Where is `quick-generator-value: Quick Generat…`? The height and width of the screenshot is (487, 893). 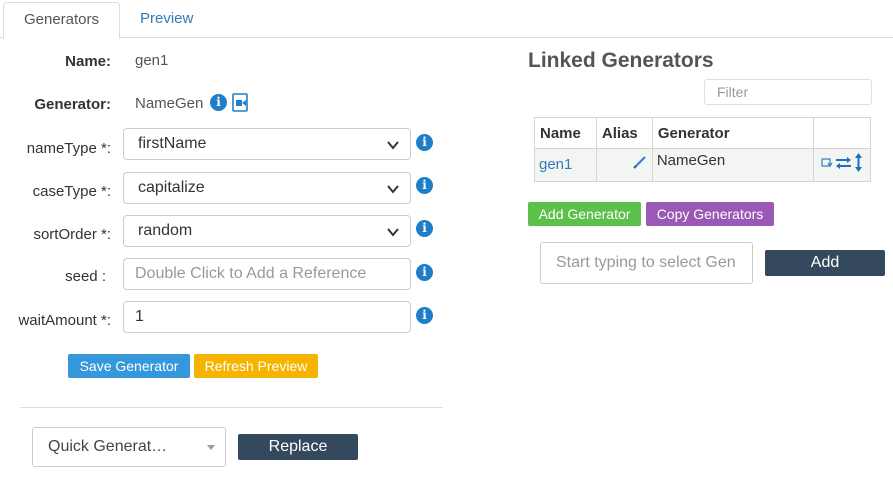
quick-generator-value: Quick Generat… is located at coordinates (108, 446).